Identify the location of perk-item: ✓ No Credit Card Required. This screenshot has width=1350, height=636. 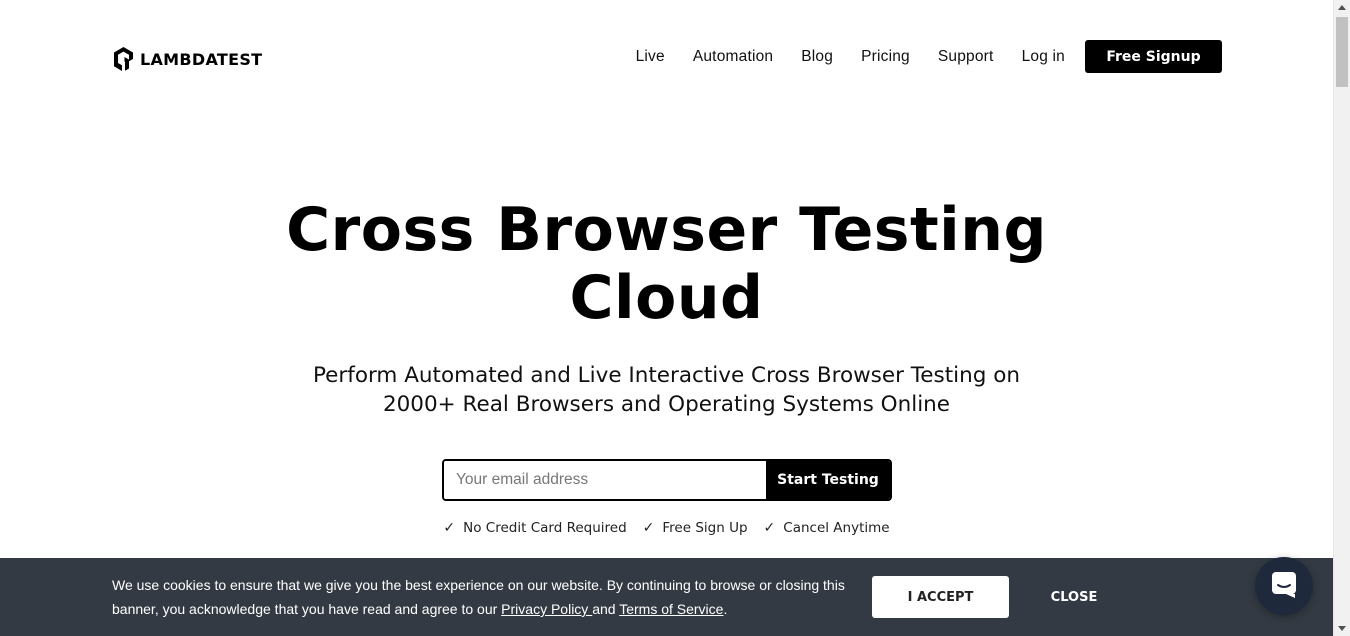
(534, 528).